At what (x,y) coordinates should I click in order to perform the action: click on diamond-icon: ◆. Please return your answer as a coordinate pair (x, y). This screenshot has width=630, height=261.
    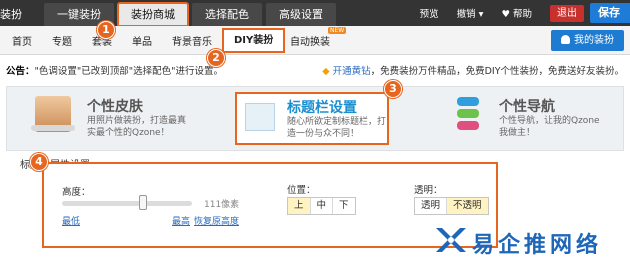
    Looking at the image, I should click on (326, 71).